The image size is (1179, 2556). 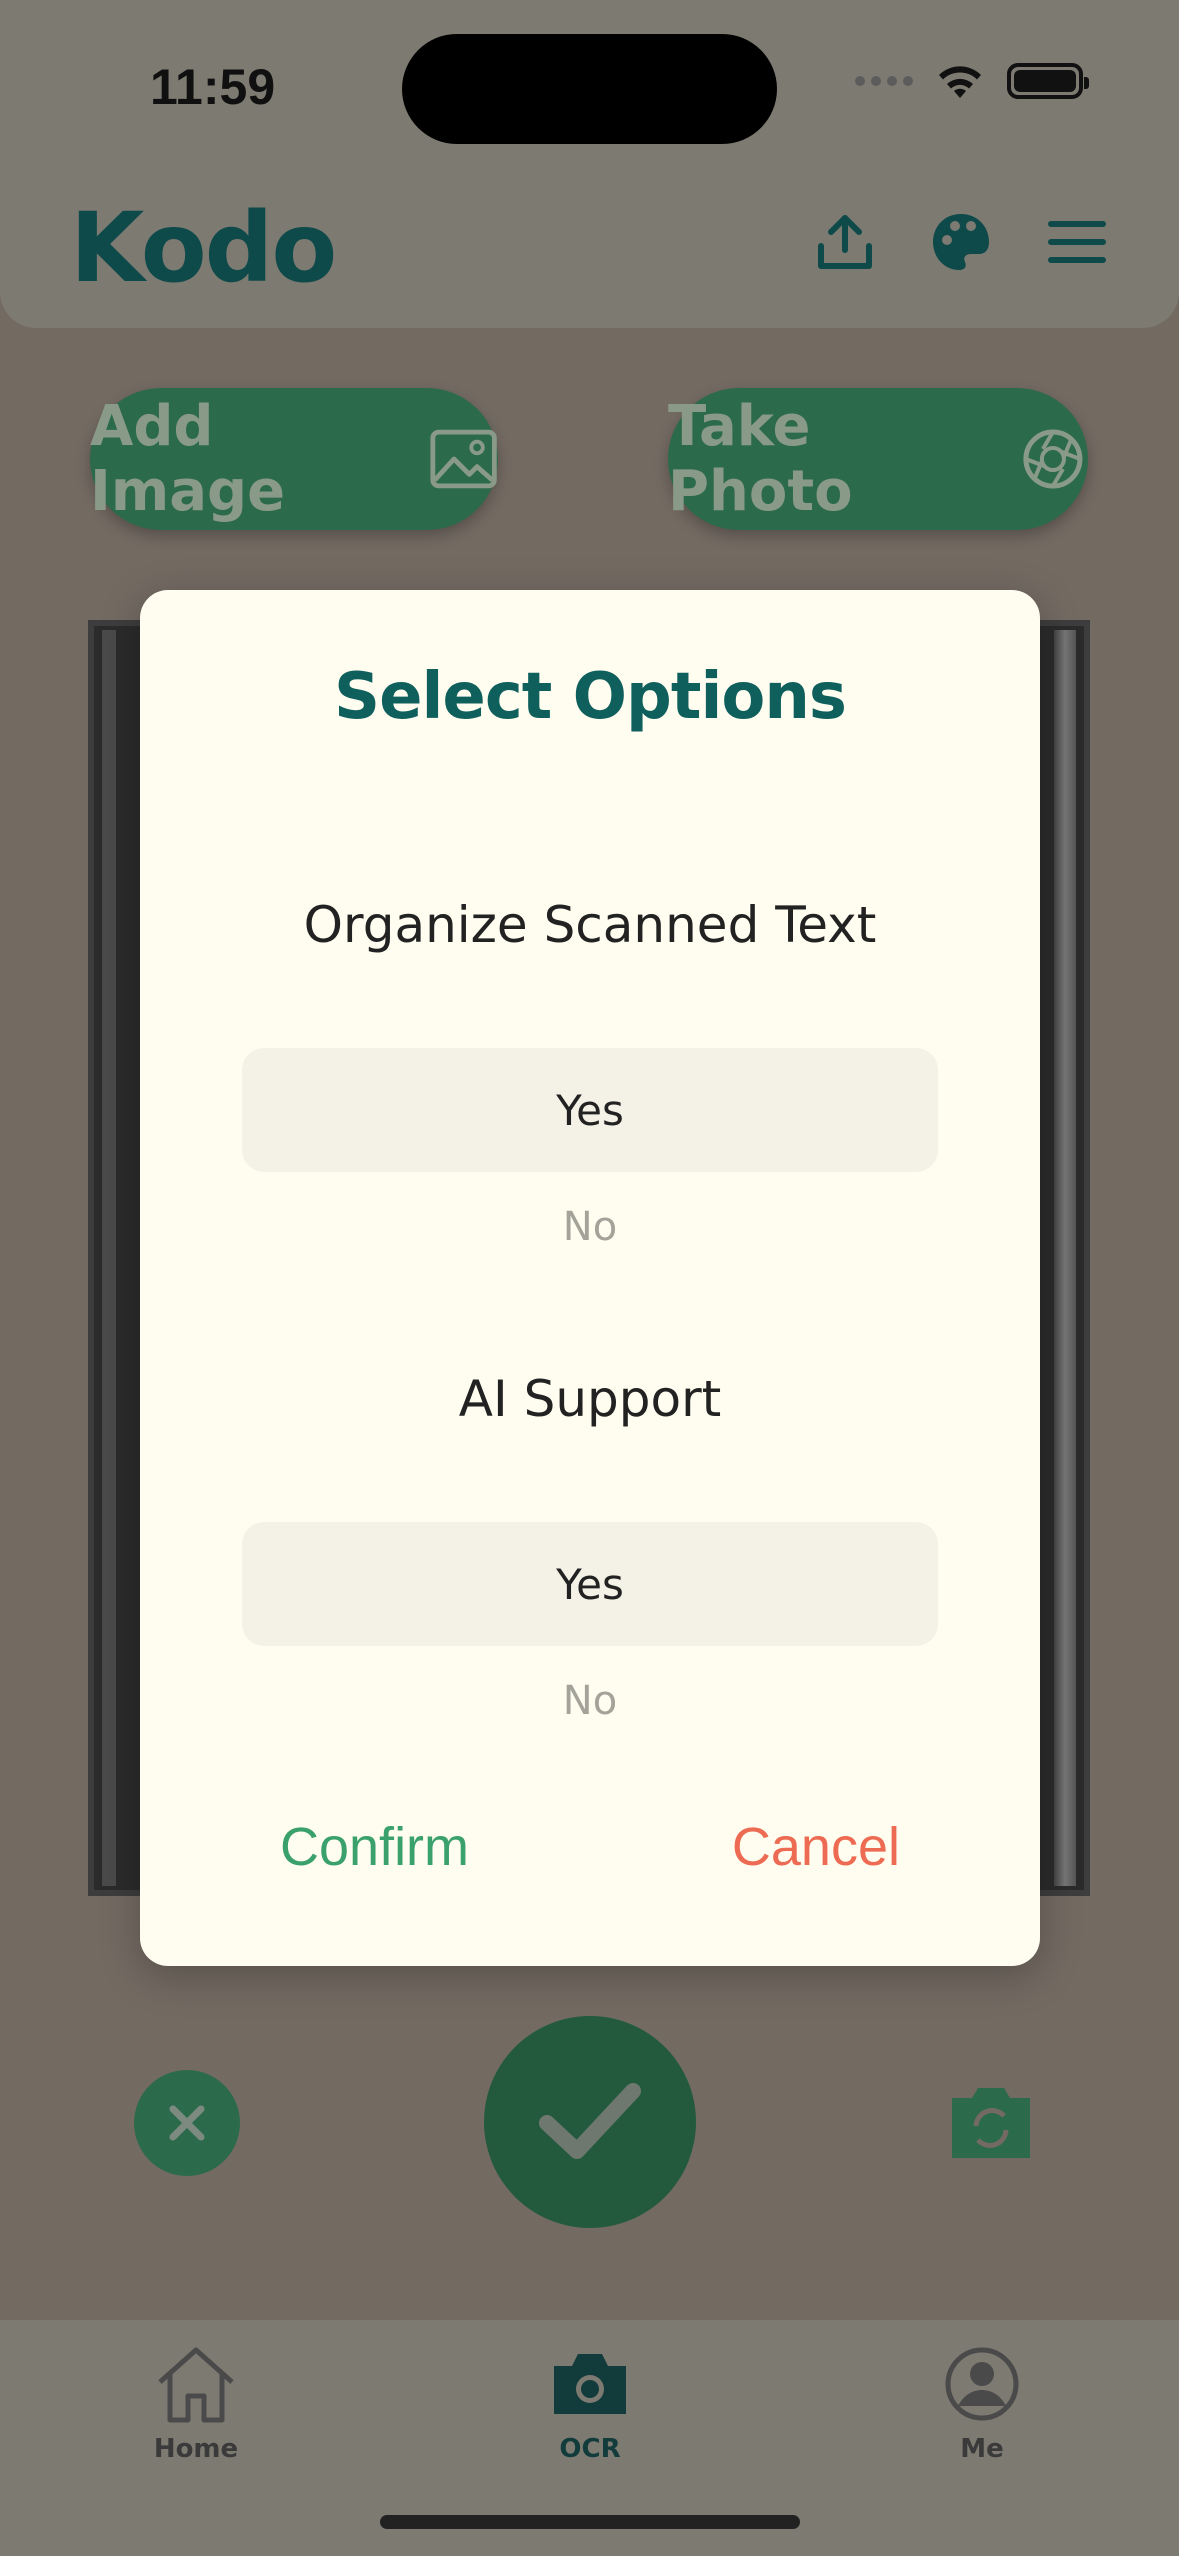 What do you see at coordinates (590, 925) in the screenshot?
I see `organize-text-label: Organize Scanned Text` at bounding box center [590, 925].